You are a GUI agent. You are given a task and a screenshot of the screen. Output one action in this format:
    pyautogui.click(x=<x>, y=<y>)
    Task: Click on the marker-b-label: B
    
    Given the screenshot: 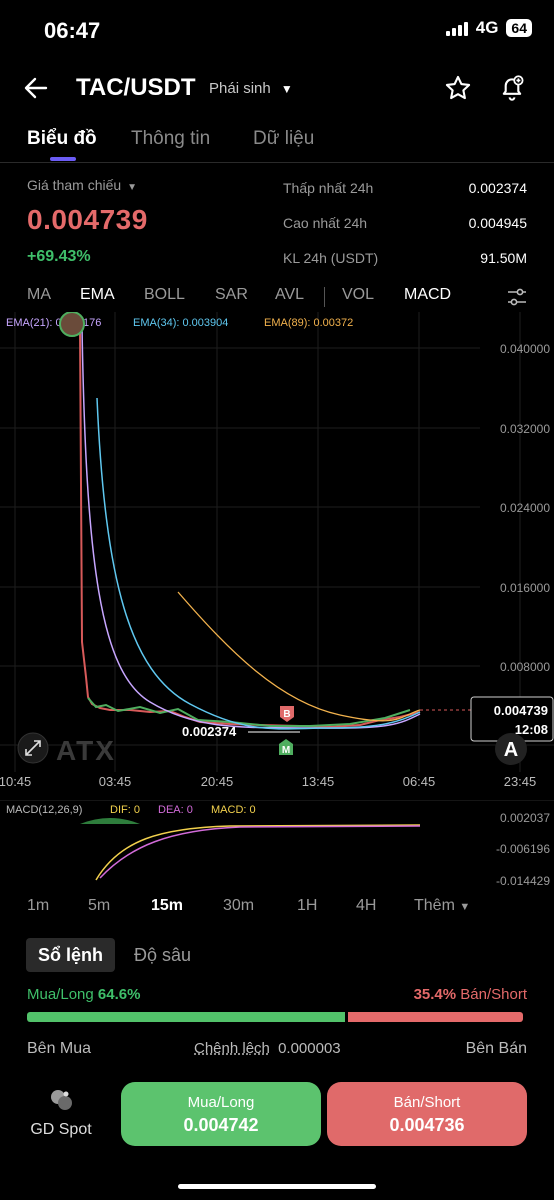 What is the action you would take?
    pyautogui.click(x=286, y=714)
    